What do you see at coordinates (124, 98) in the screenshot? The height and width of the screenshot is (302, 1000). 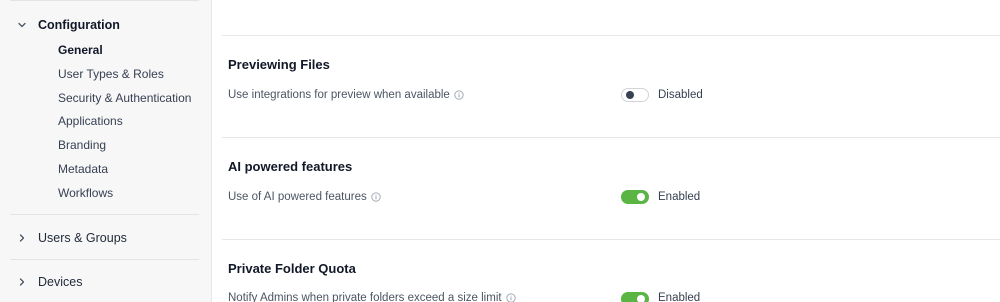 I see `sidebar-item-security-authentication: Security & Authentication` at bounding box center [124, 98].